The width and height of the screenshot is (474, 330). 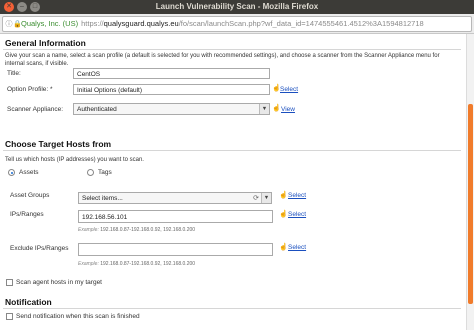 I want to click on vertical-scrollbar, so click(x=470, y=182).